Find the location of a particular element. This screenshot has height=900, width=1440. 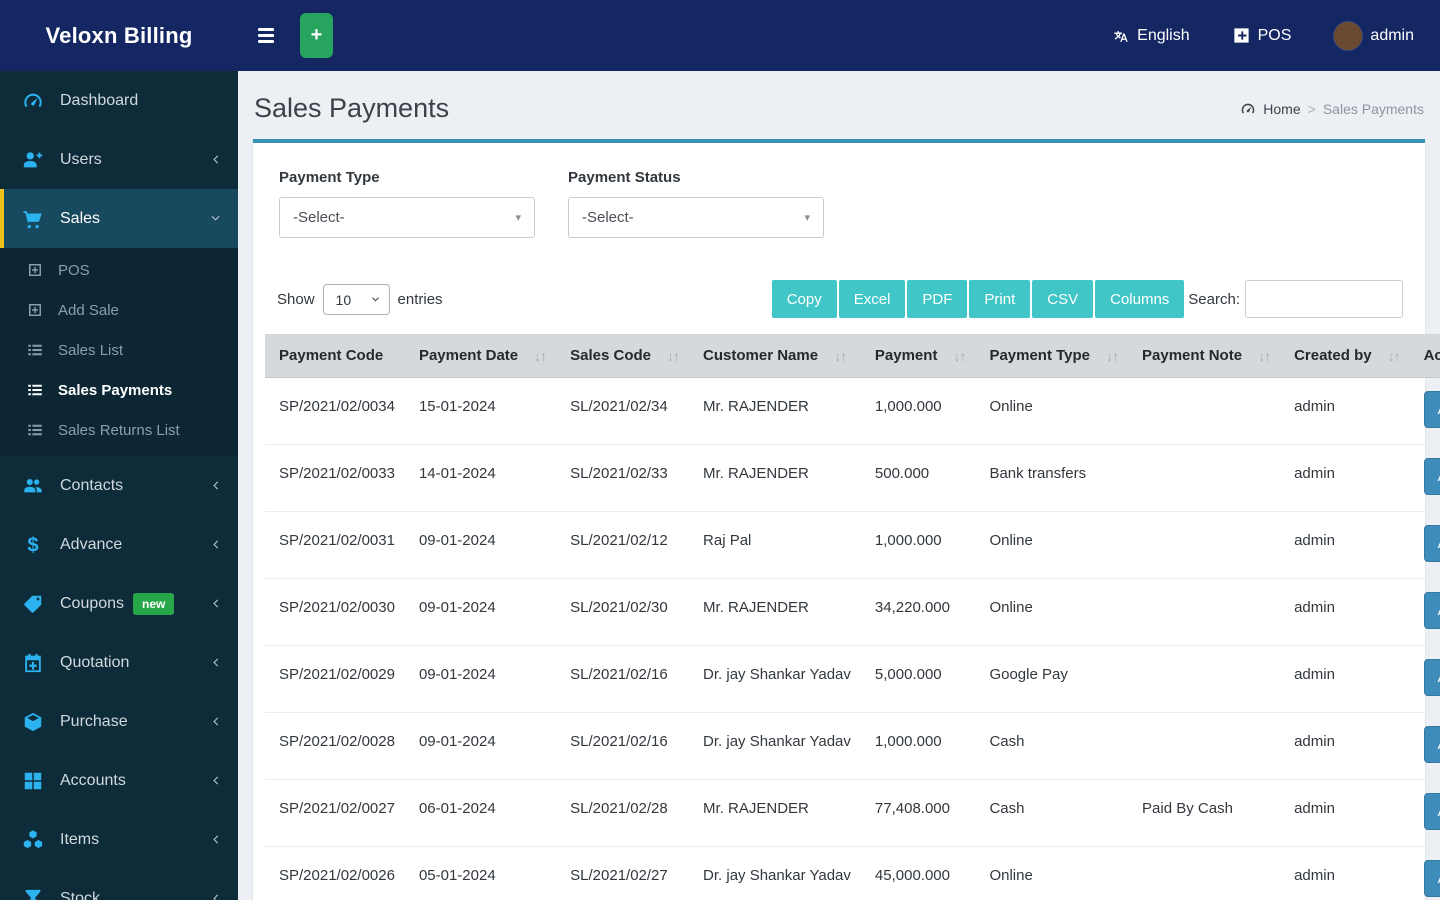

cell-payment-date: 05-01-2024 is located at coordinates (480, 873).